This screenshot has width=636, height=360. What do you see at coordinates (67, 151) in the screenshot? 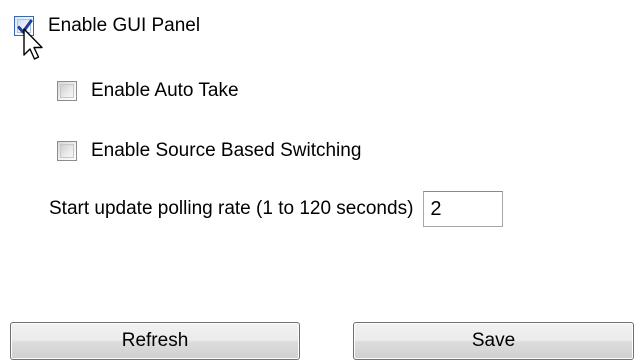
I see `enable-source-based-switching-checkbox` at bounding box center [67, 151].